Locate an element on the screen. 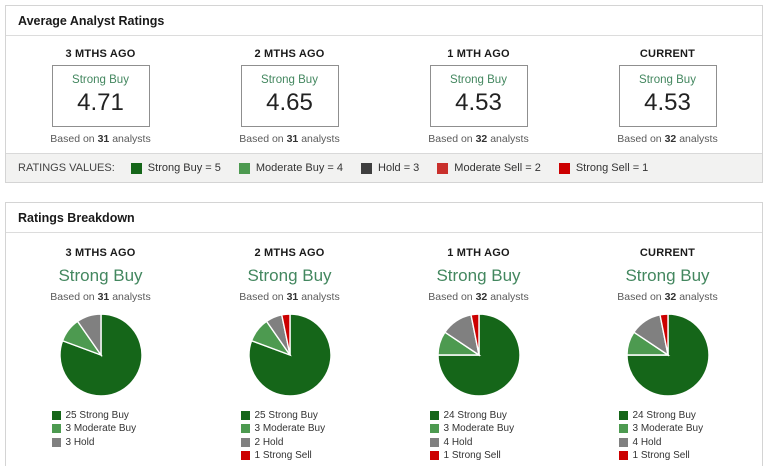  legend-item-moderate-sell: Moderate Sell = 2 is located at coordinates (489, 168).